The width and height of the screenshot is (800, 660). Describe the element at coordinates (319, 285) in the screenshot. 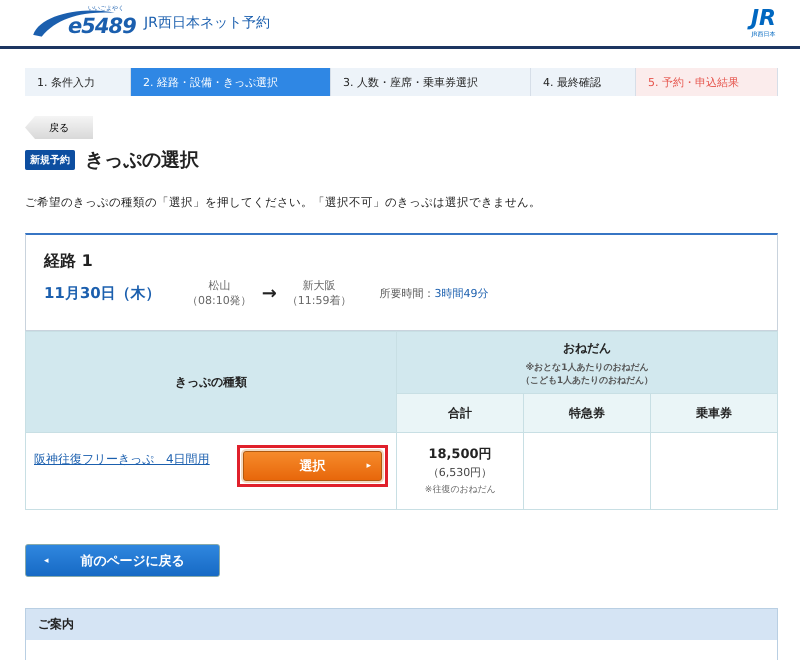

I see `arrival-station: 新大阪` at that location.